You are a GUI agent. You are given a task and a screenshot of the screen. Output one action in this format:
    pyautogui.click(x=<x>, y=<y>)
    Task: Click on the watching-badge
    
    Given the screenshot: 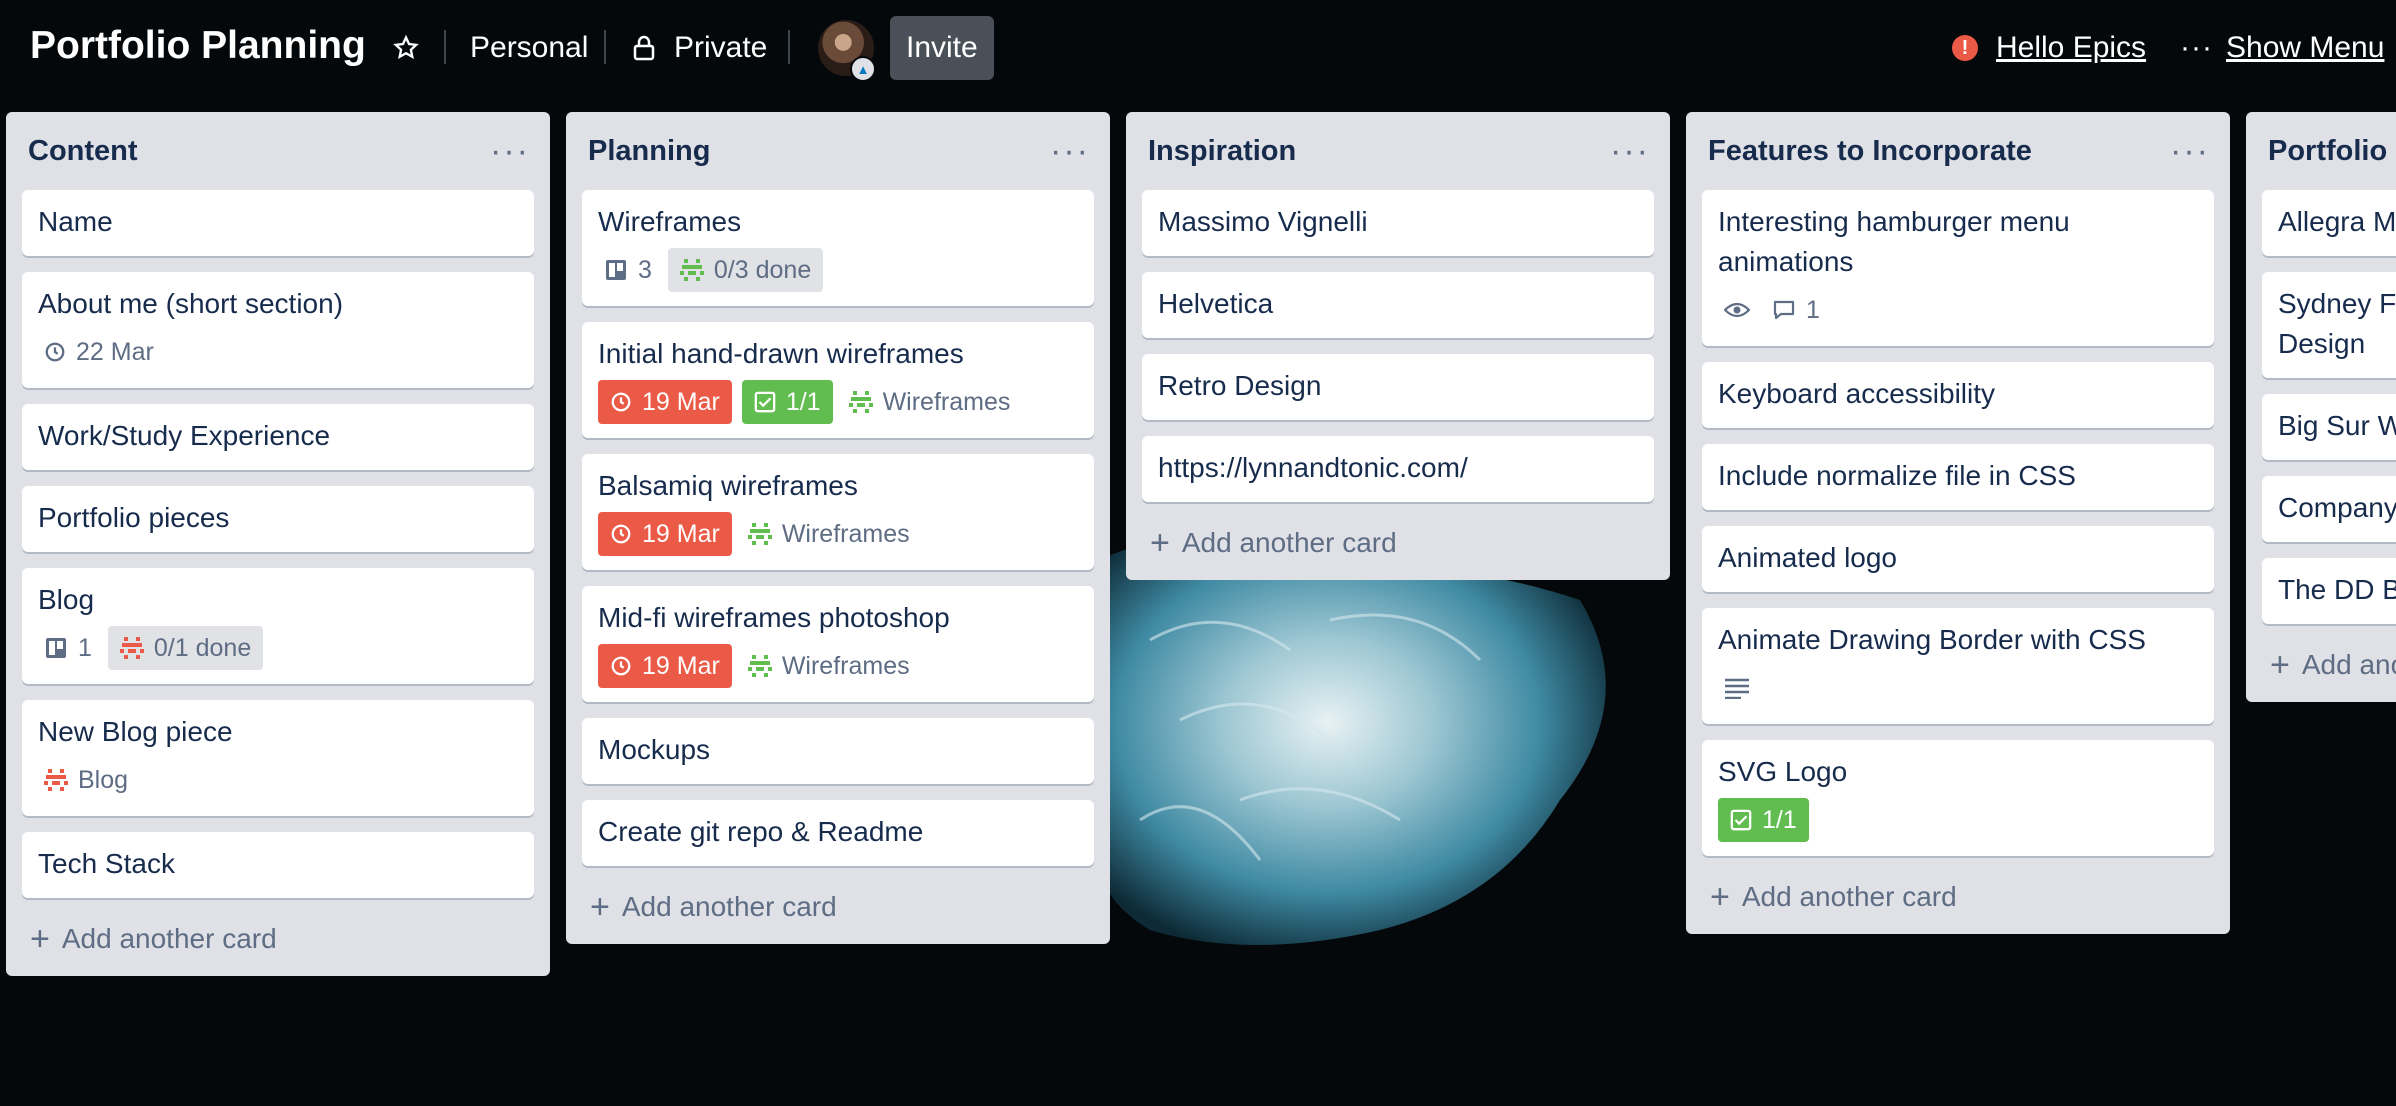 What is the action you would take?
    pyautogui.click(x=1737, y=310)
    